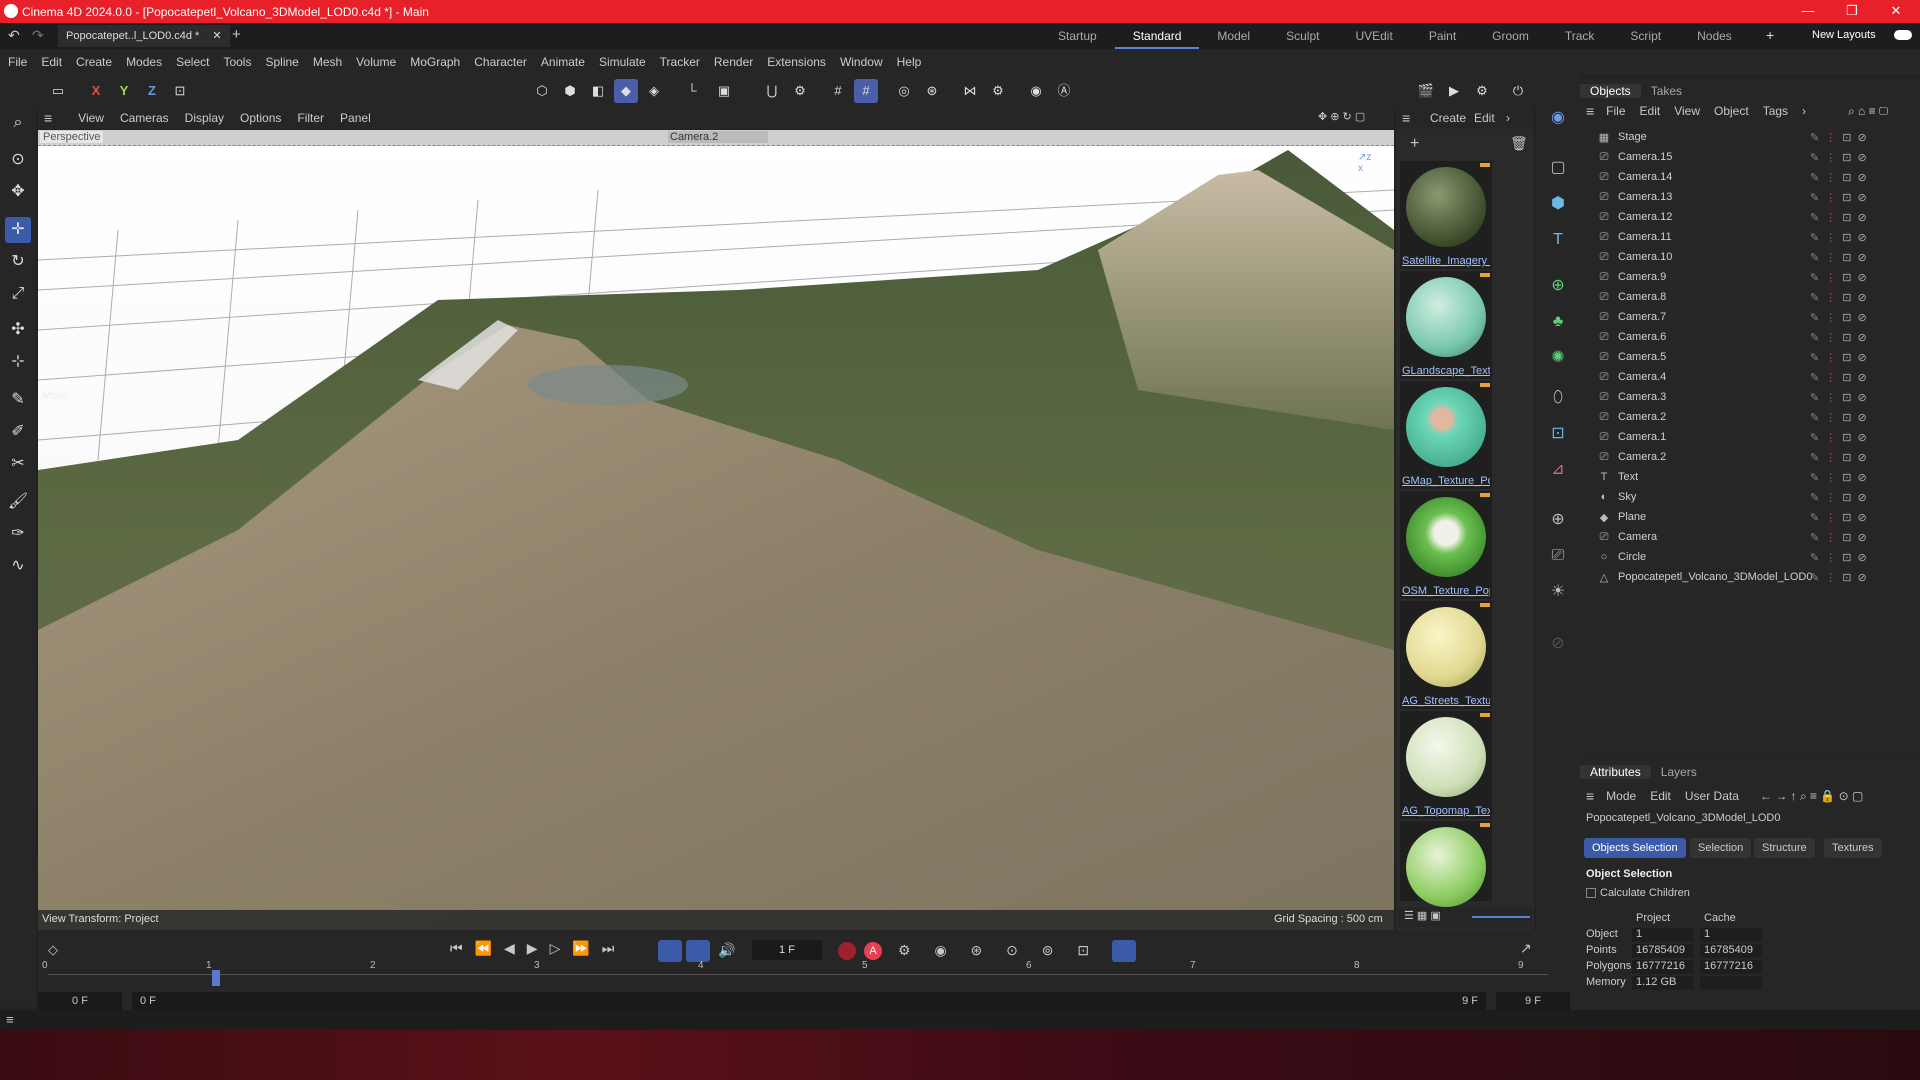 The image size is (1920, 1080). Describe the element at coordinates (1868, 111) in the screenshot. I see `object-search-icon: ⌕ ⌂ ≡ ▢` at that location.